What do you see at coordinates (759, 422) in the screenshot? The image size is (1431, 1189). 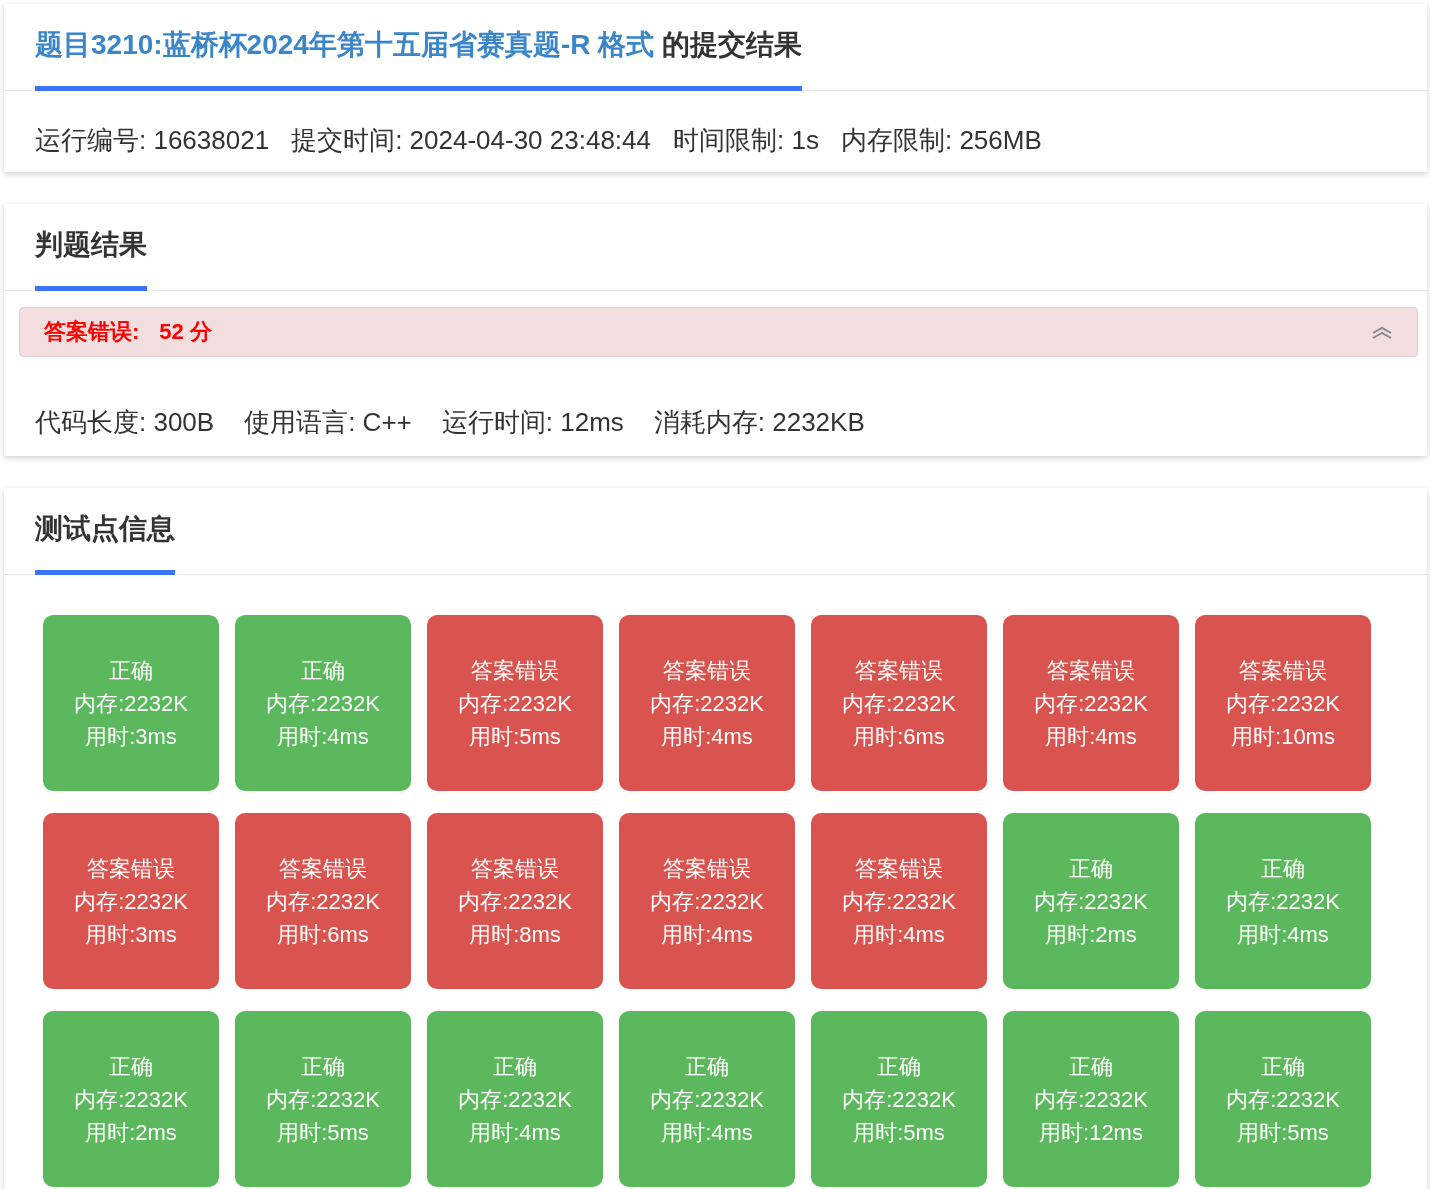 I see `info-text: 消耗内存: 2232KB` at bounding box center [759, 422].